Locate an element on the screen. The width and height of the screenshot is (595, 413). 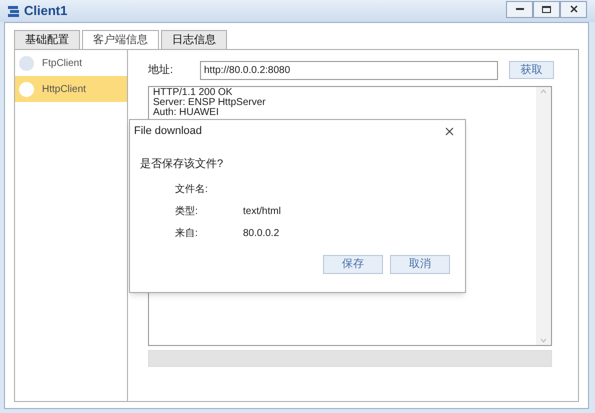
fetch-button: 获取 is located at coordinates (531, 70).